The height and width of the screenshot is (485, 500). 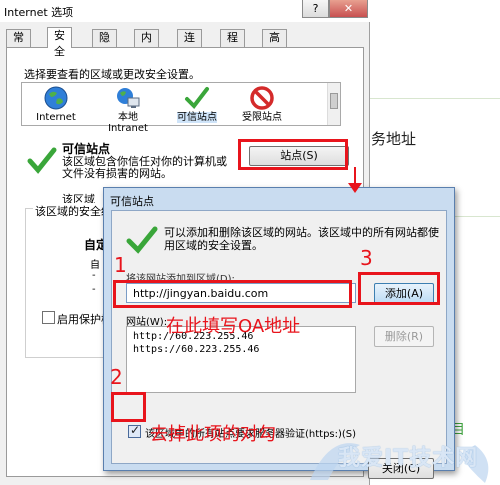 What do you see at coordinates (334, 101) in the screenshot?
I see `scroll-thumb` at bounding box center [334, 101].